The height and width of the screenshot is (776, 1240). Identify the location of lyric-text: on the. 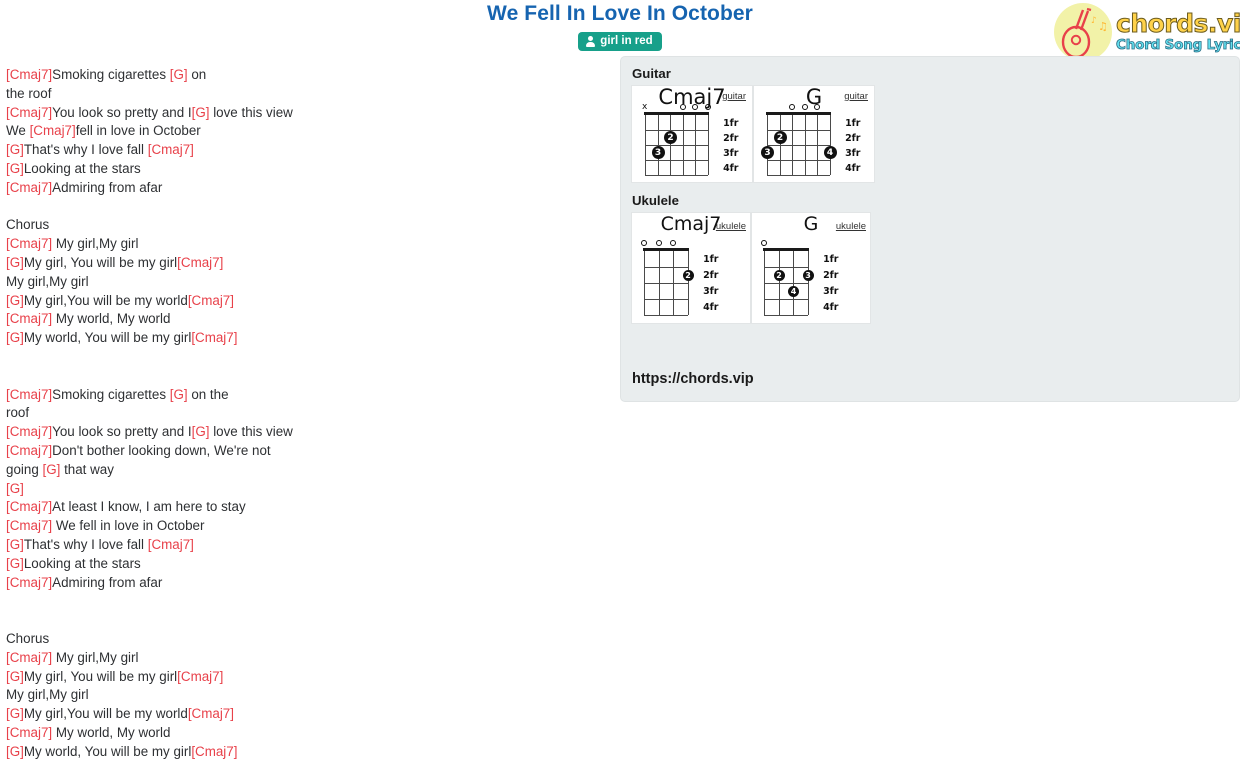
(208, 394).